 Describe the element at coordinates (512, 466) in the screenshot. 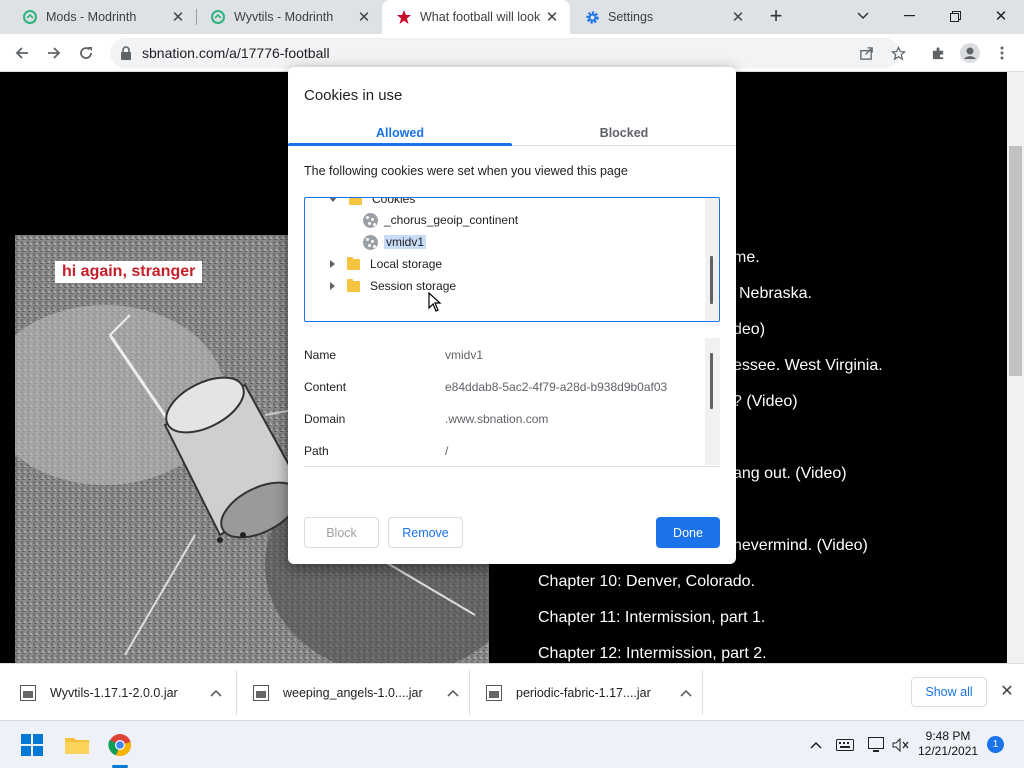

I see `details-divider` at that location.